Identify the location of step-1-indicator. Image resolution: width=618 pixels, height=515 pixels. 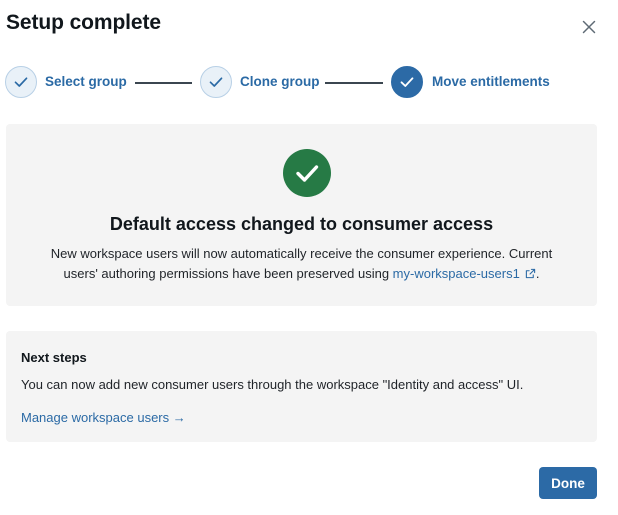
(21, 82).